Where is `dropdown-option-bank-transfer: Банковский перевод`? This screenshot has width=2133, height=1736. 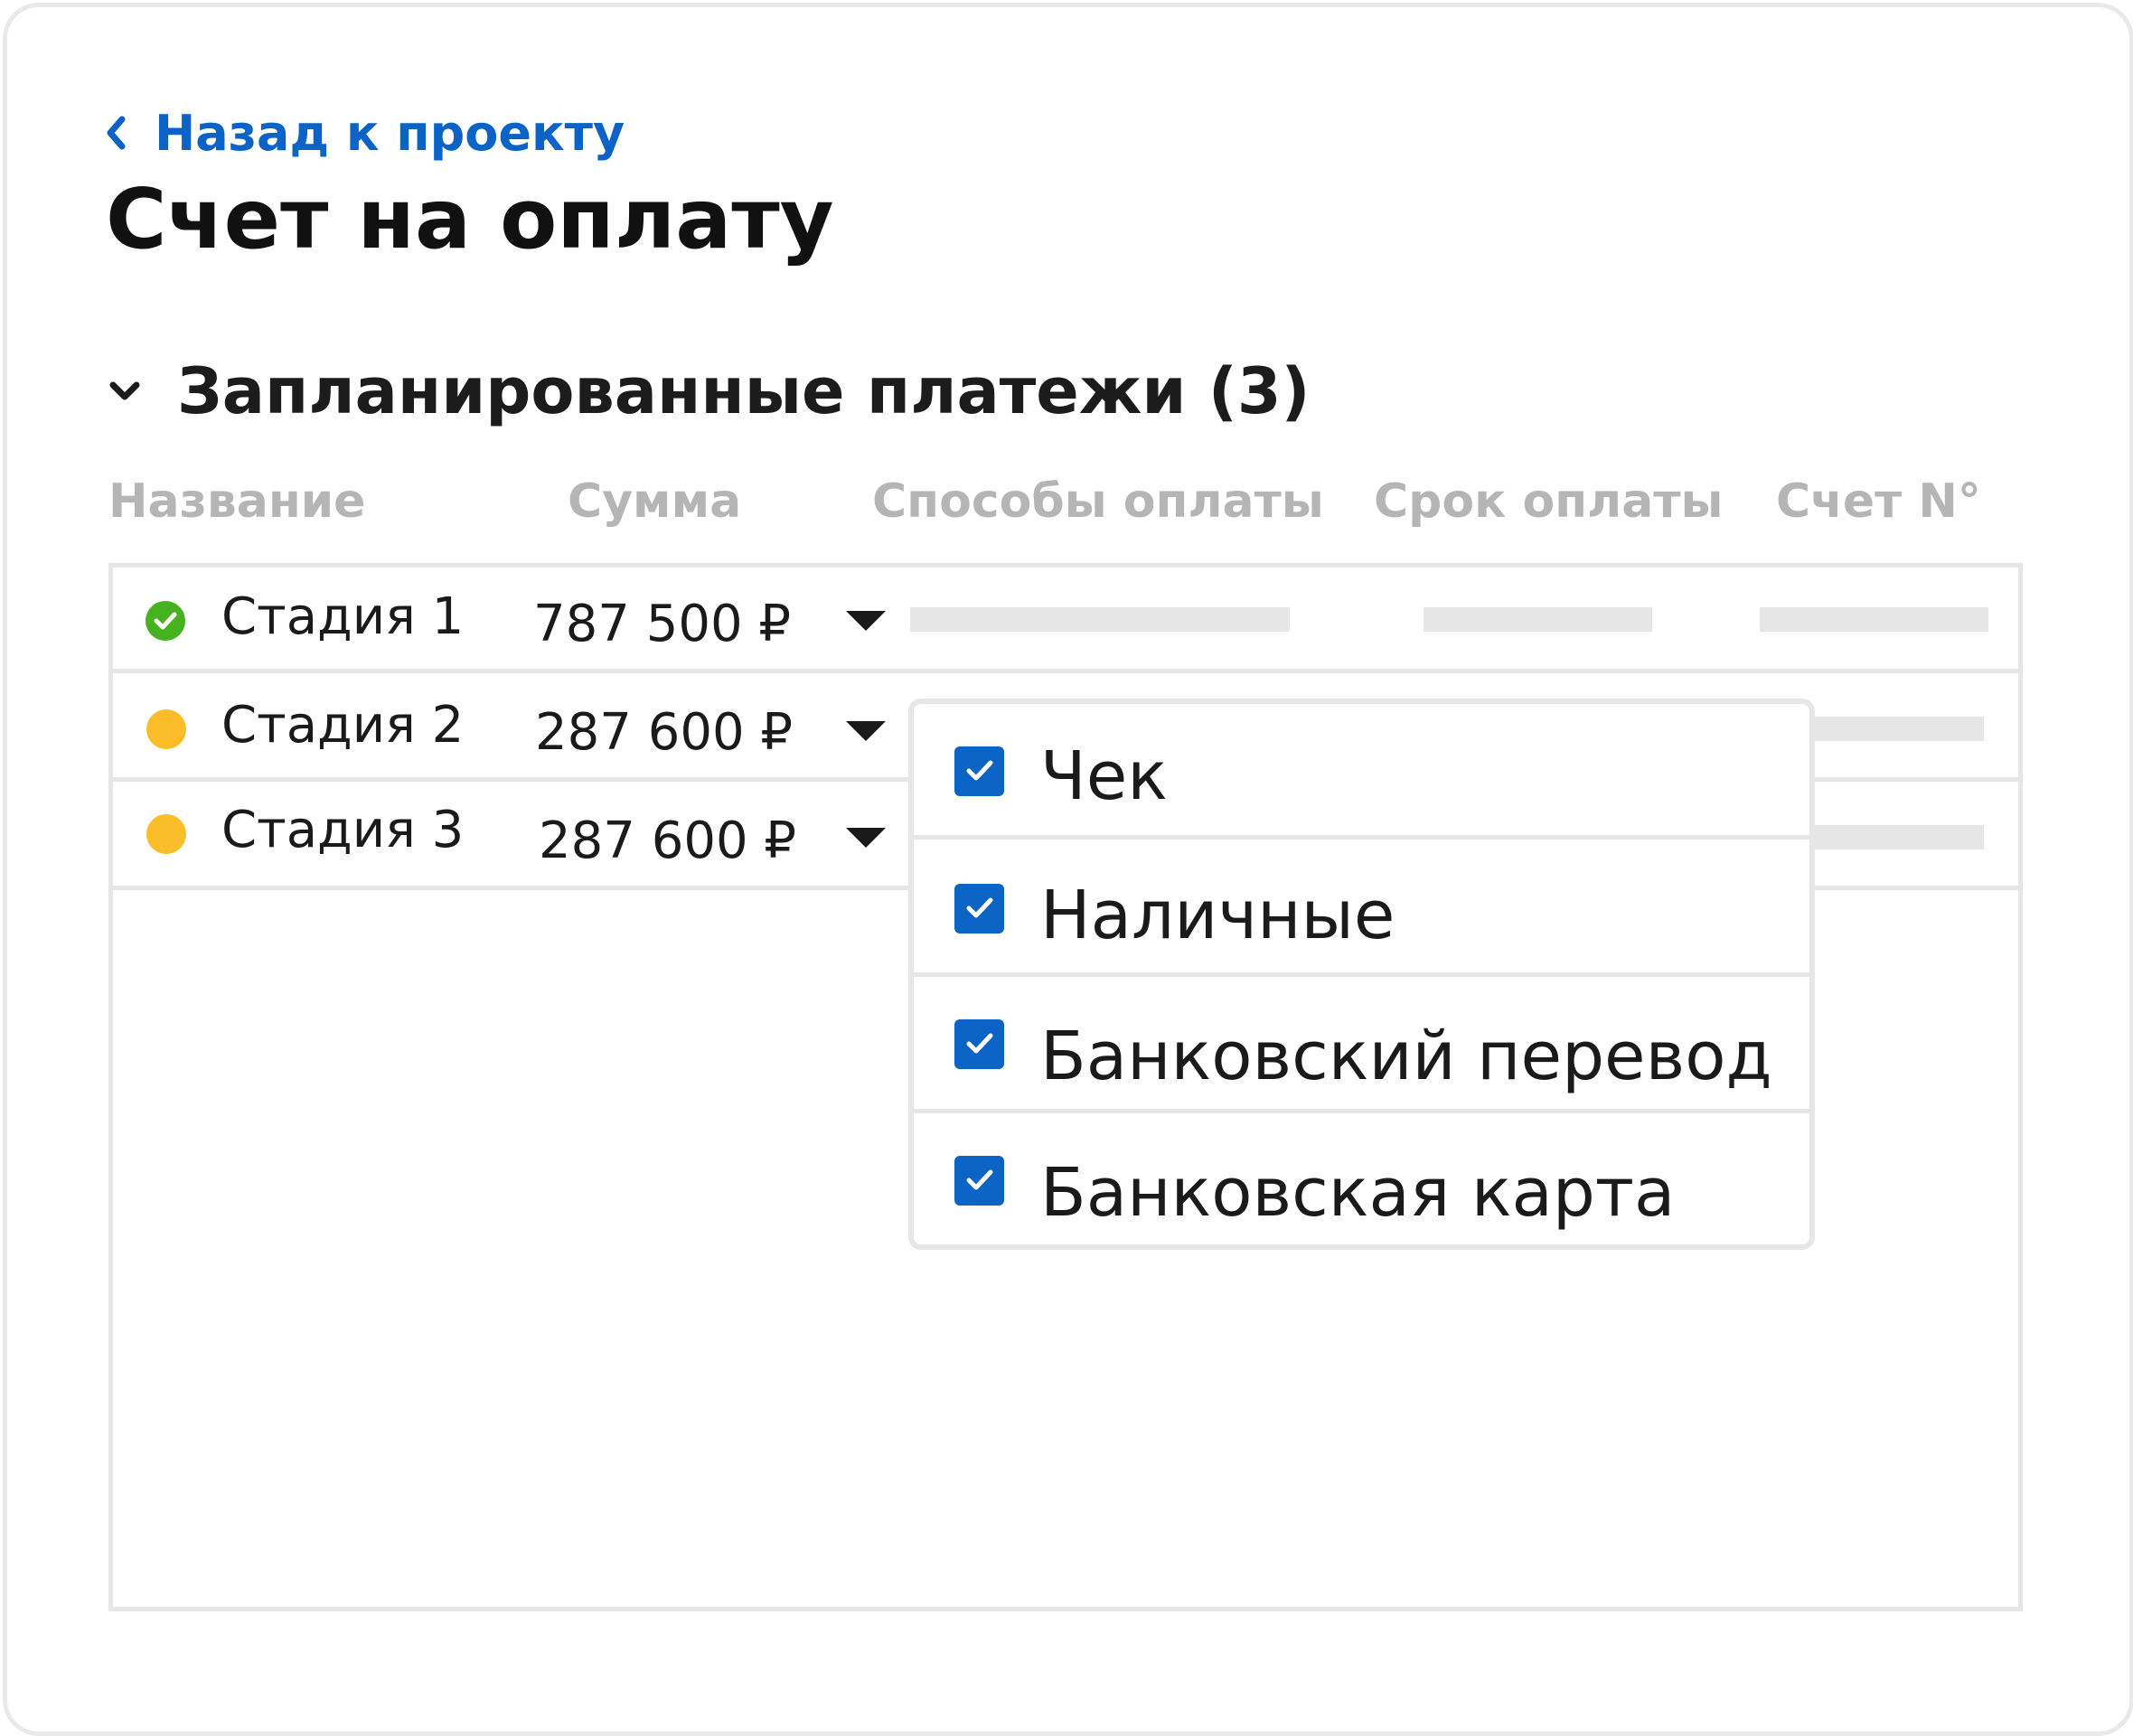 dropdown-option-bank-transfer: Банковский перевод is located at coordinates (1361, 1044).